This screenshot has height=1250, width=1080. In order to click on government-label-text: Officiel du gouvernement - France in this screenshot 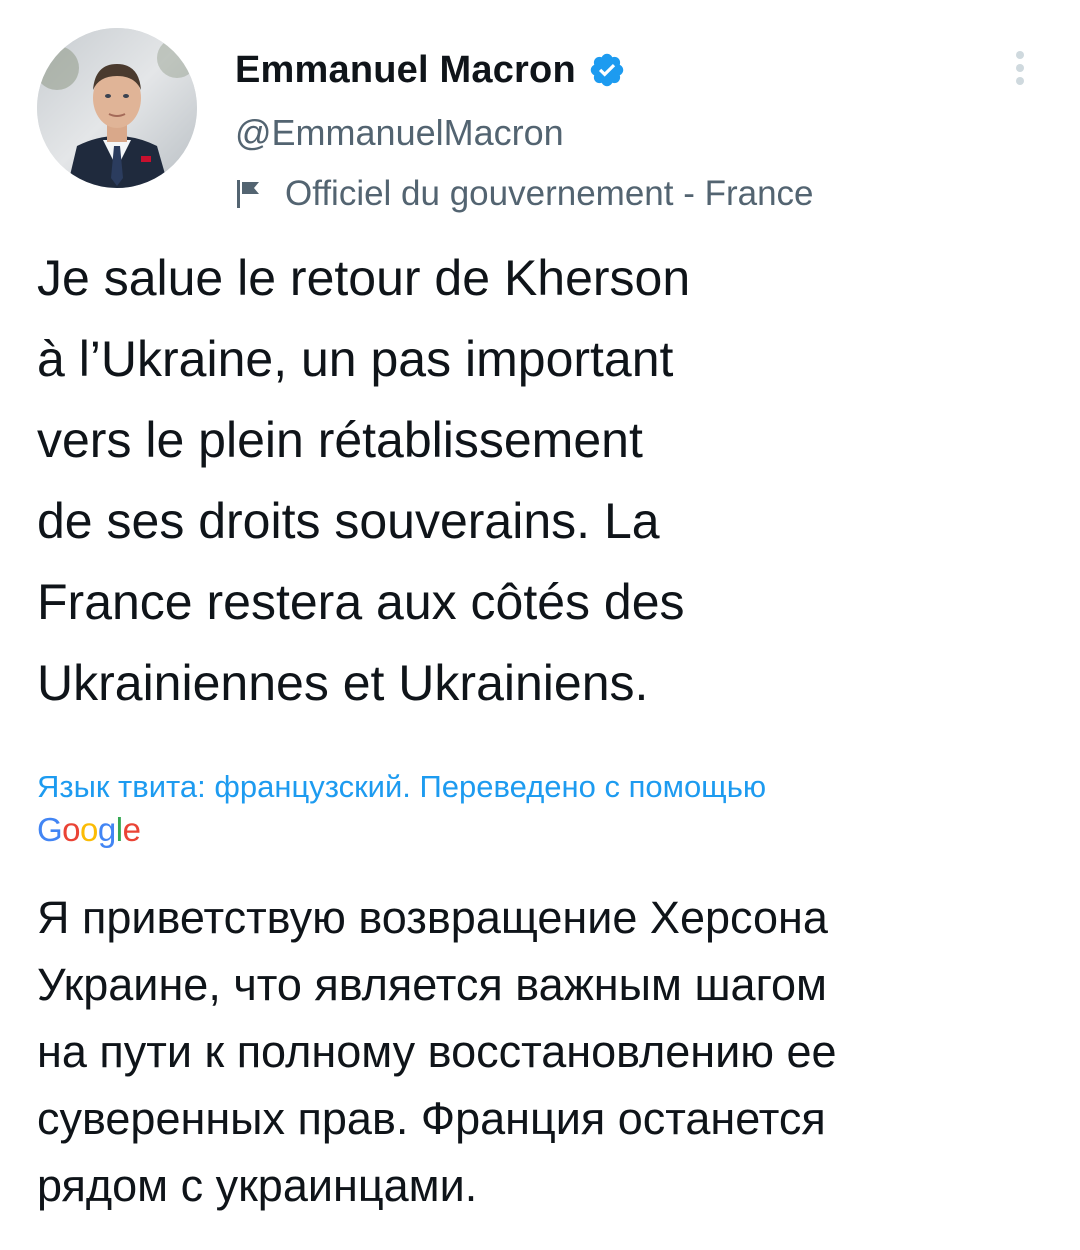, I will do `click(549, 193)`.